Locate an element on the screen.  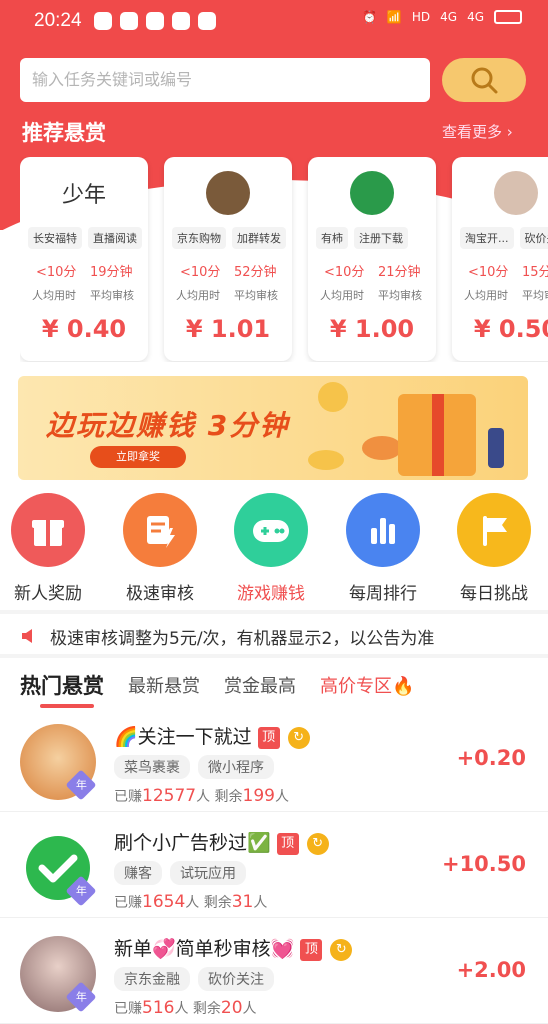
banner-title: 边玩边赚钱 3分钟 is located at coordinates (168, 425).